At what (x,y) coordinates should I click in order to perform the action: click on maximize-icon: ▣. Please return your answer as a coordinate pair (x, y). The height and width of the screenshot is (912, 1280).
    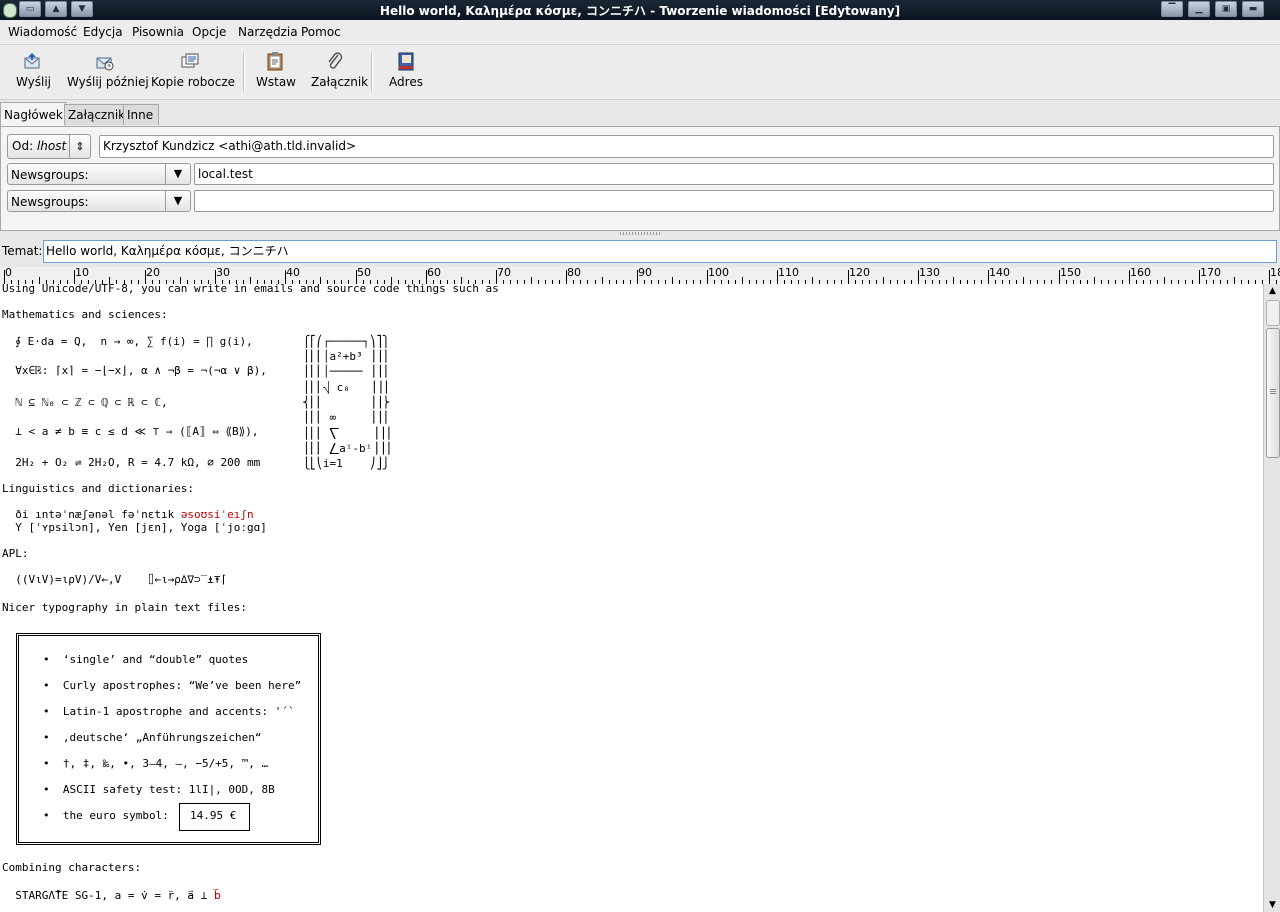
    Looking at the image, I should click on (1226, 9).